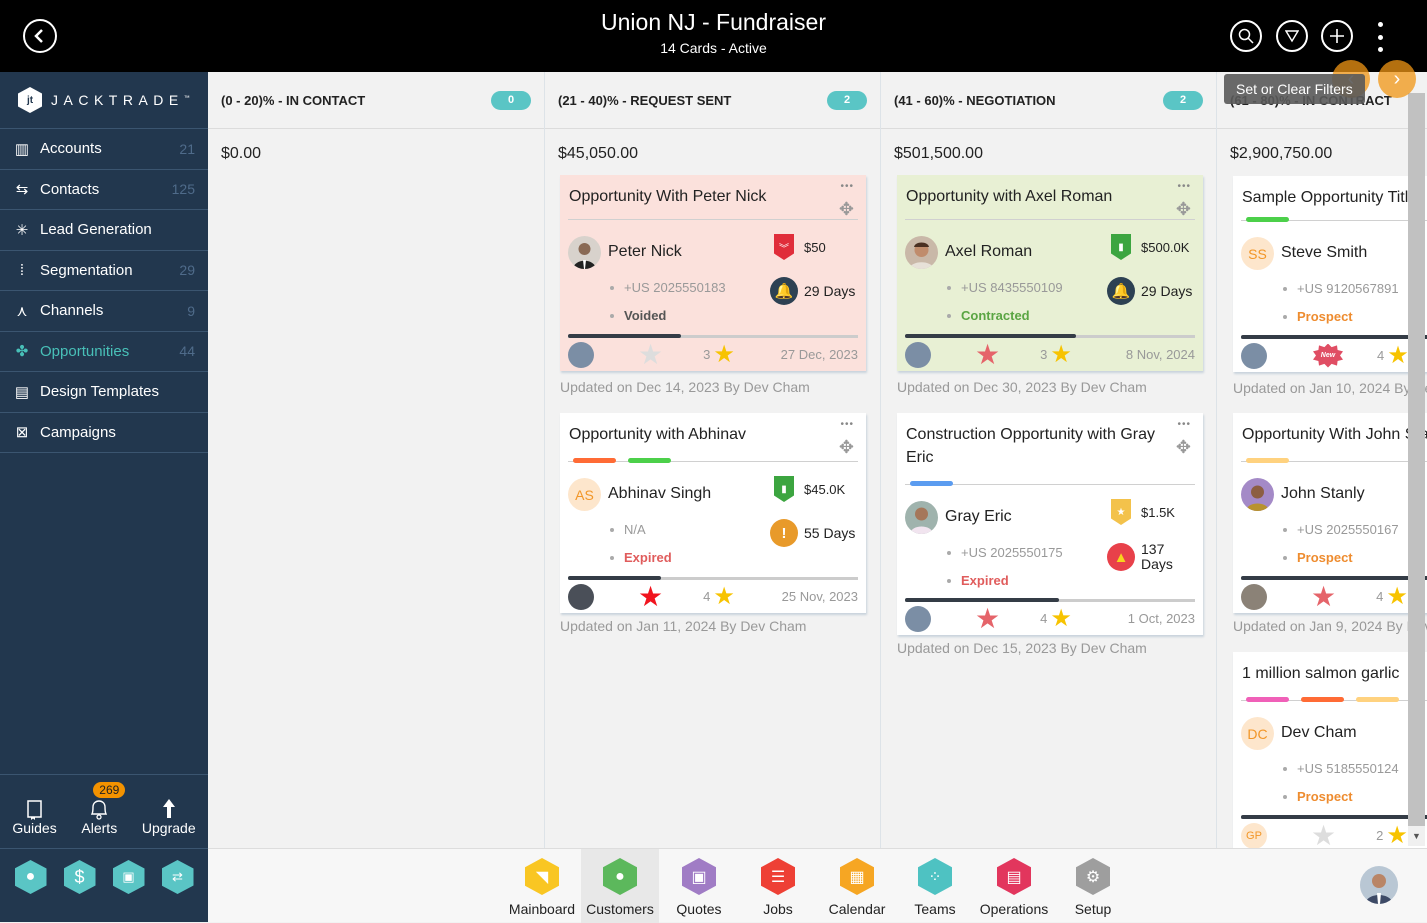 This screenshot has width=1427, height=923. What do you see at coordinates (103, 808) in the screenshot?
I see `alerts-button: 269 Alerts` at bounding box center [103, 808].